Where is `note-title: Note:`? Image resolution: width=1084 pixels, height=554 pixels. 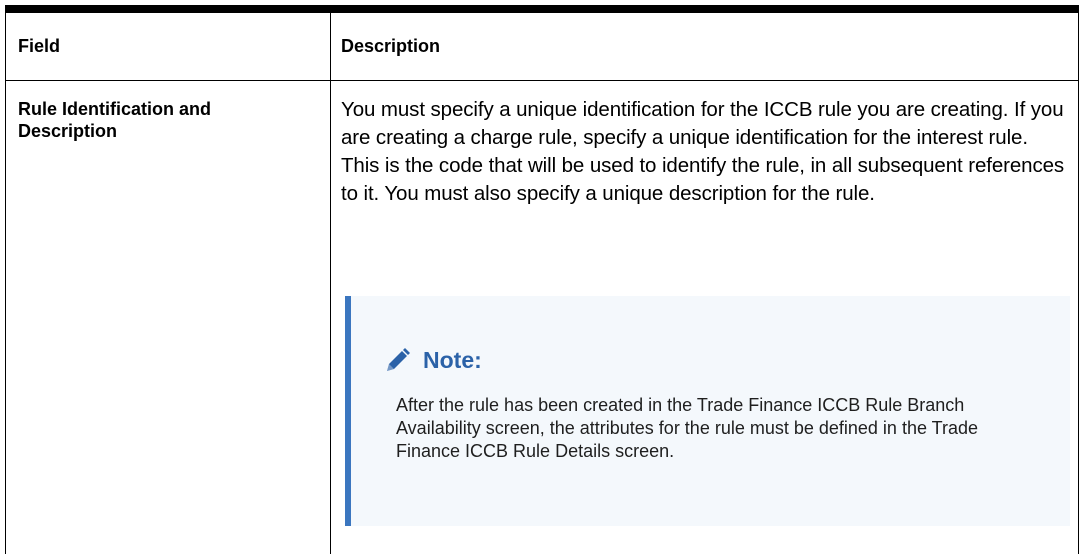
note-title: Note: is located at coordinates (452, 359).